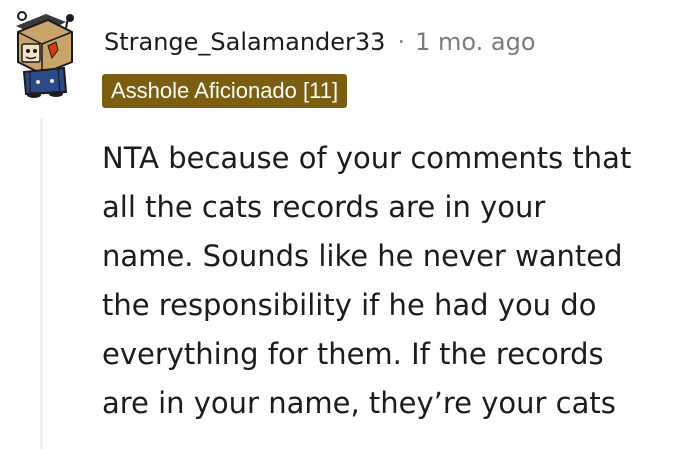  What do you see at coordinates (225, 91) in the screenshot?
I see `user-flair-badge: Asshole Aficionado [11]` at bounding box center [225, 91].